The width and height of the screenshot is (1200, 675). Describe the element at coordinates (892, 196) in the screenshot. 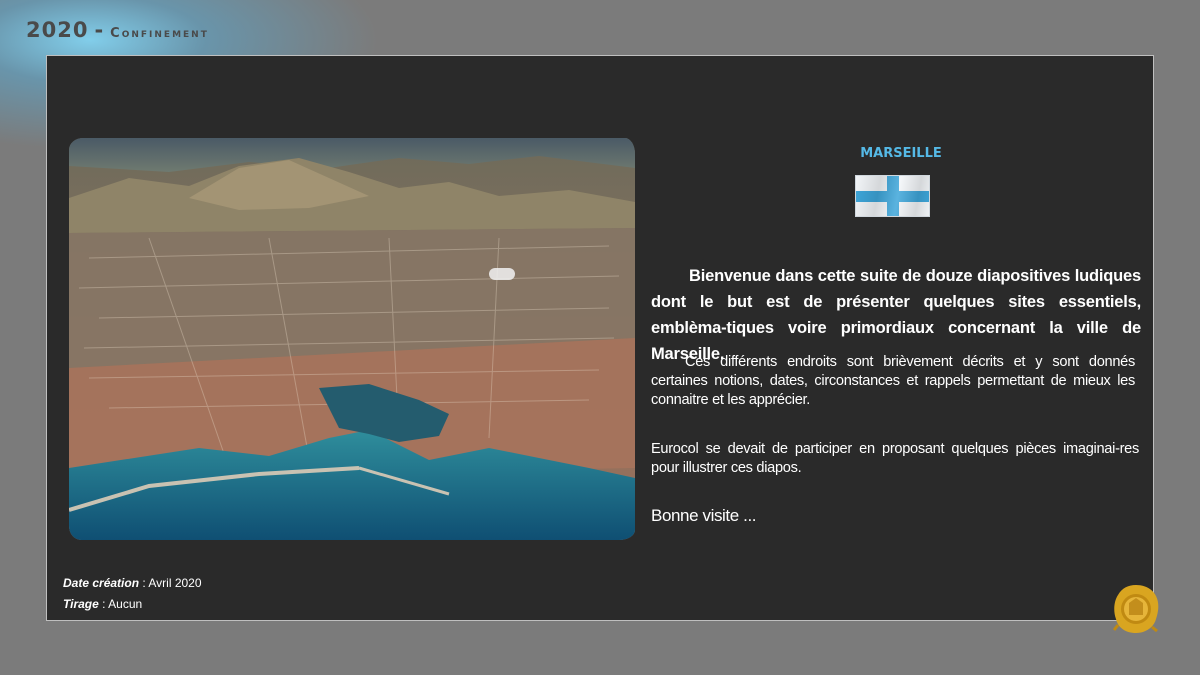

I see `marseille-flag-icon` at that location.